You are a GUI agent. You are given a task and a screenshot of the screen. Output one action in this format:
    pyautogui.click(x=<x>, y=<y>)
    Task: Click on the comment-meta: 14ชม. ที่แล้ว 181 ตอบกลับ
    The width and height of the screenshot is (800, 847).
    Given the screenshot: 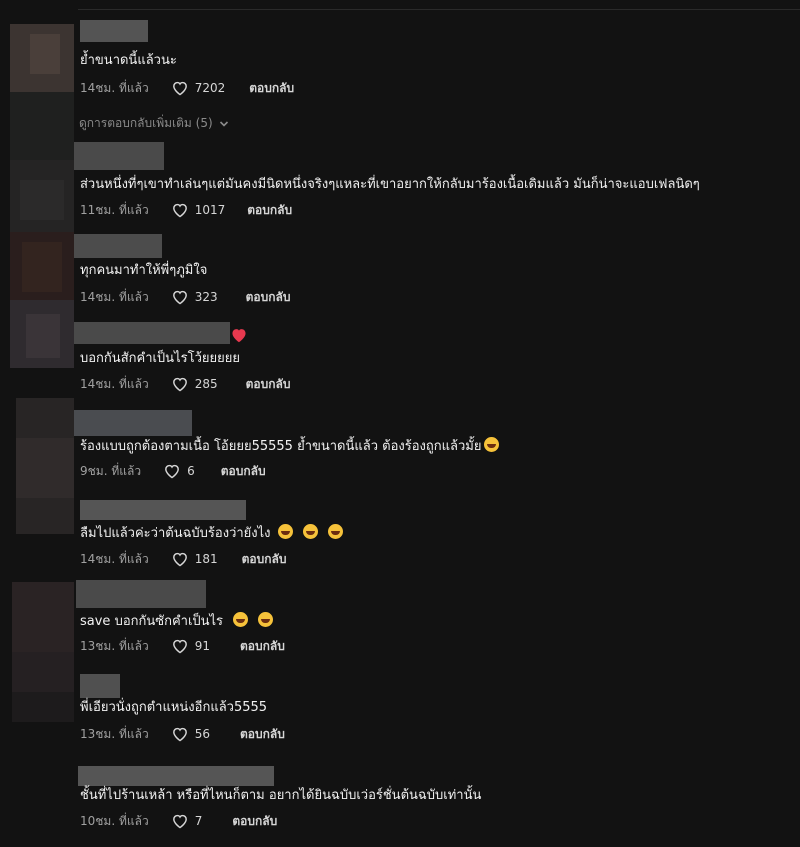 What is the action you would take?
    pyautogui.click(x=183, y=559)
    